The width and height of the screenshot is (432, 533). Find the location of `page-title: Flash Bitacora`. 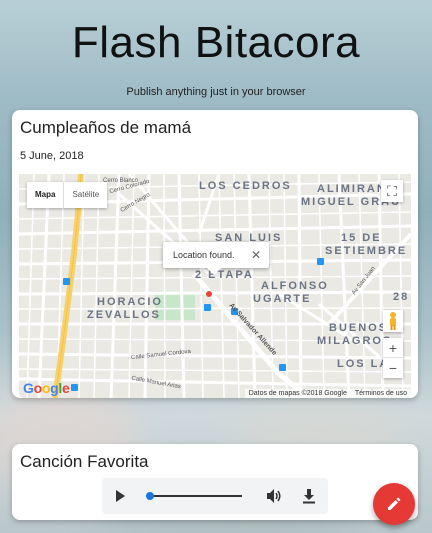

page-title: Flash Bitacora is located at coordinates (216, 42).